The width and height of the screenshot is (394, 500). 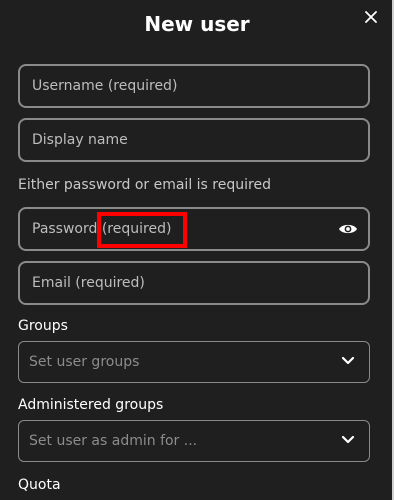 I want to click on display-name-field-box, so click(x=194, y=140).